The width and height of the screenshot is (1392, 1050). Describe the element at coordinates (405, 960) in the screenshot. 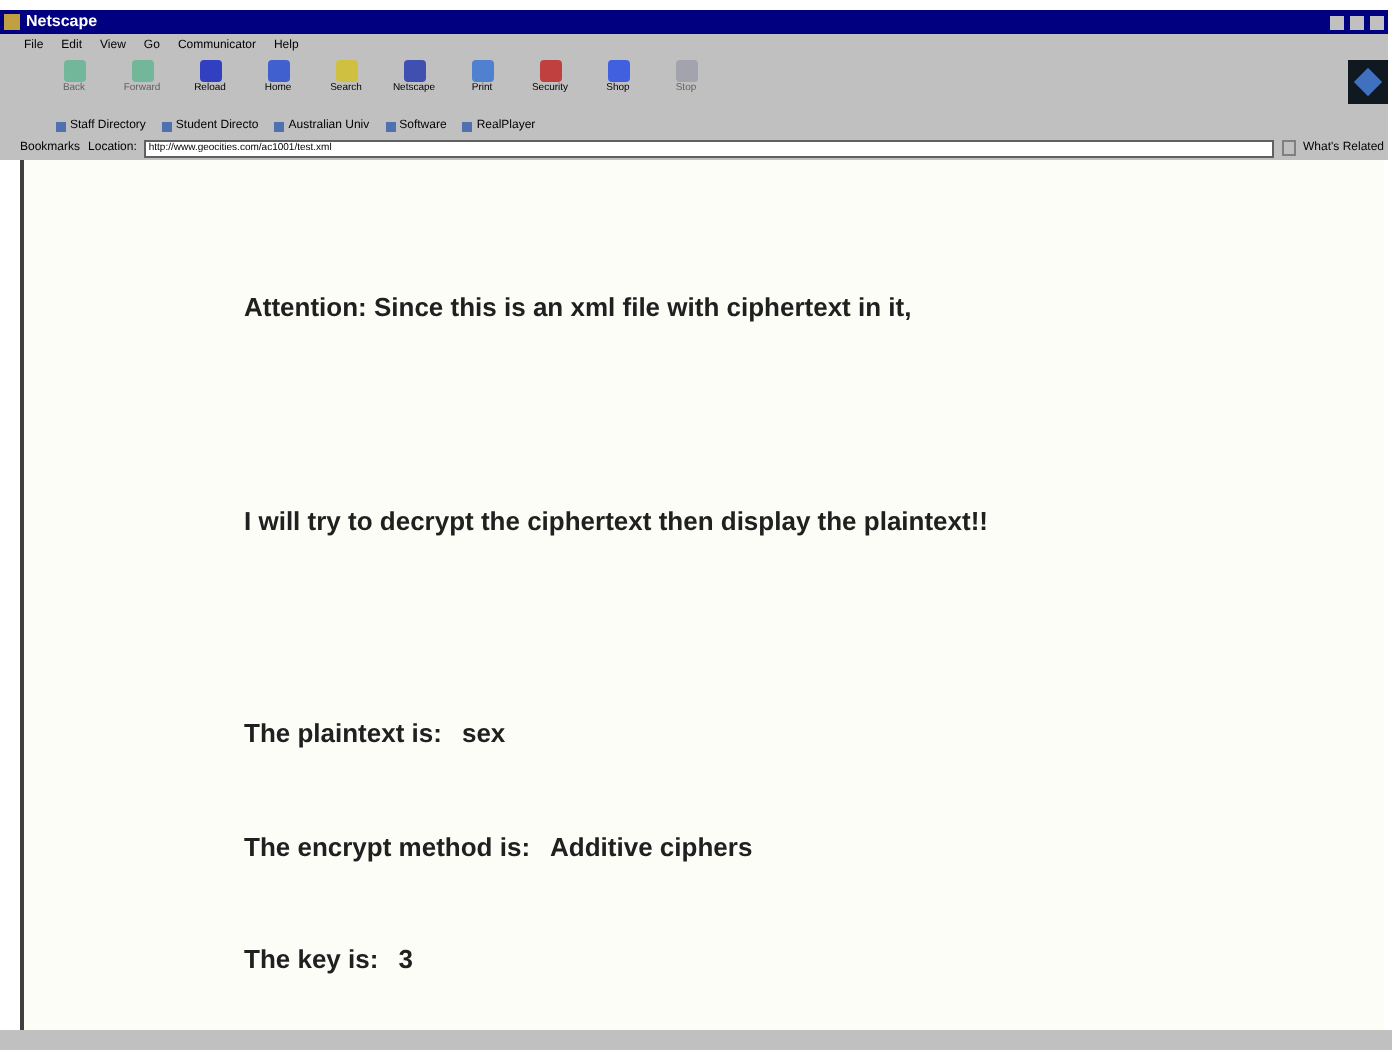

I see `field-value: 3` at that location.